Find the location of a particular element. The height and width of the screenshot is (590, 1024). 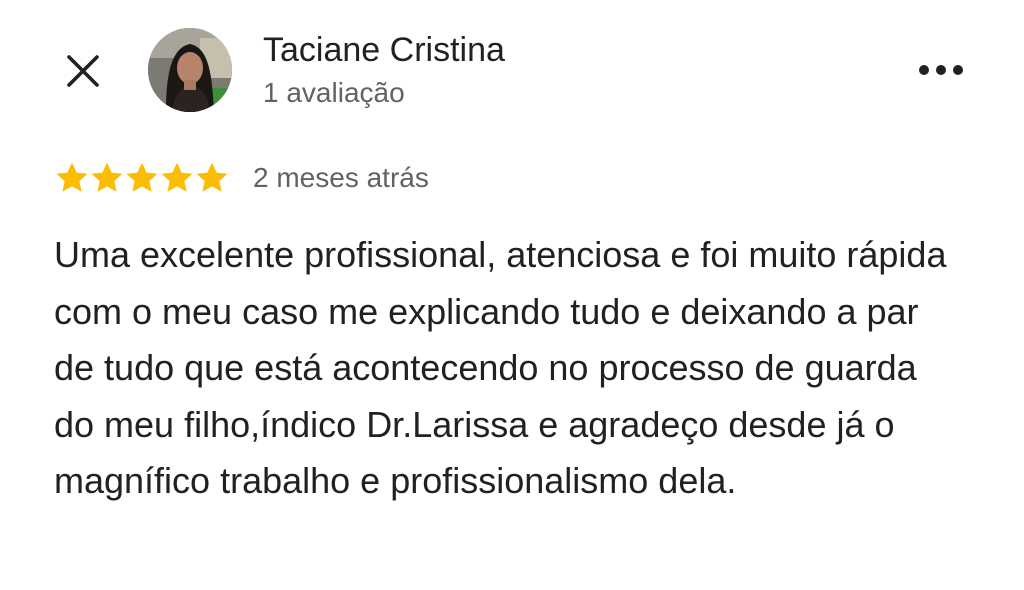

author-review-count: 1 avaliação is located at coordinates (334, 92).